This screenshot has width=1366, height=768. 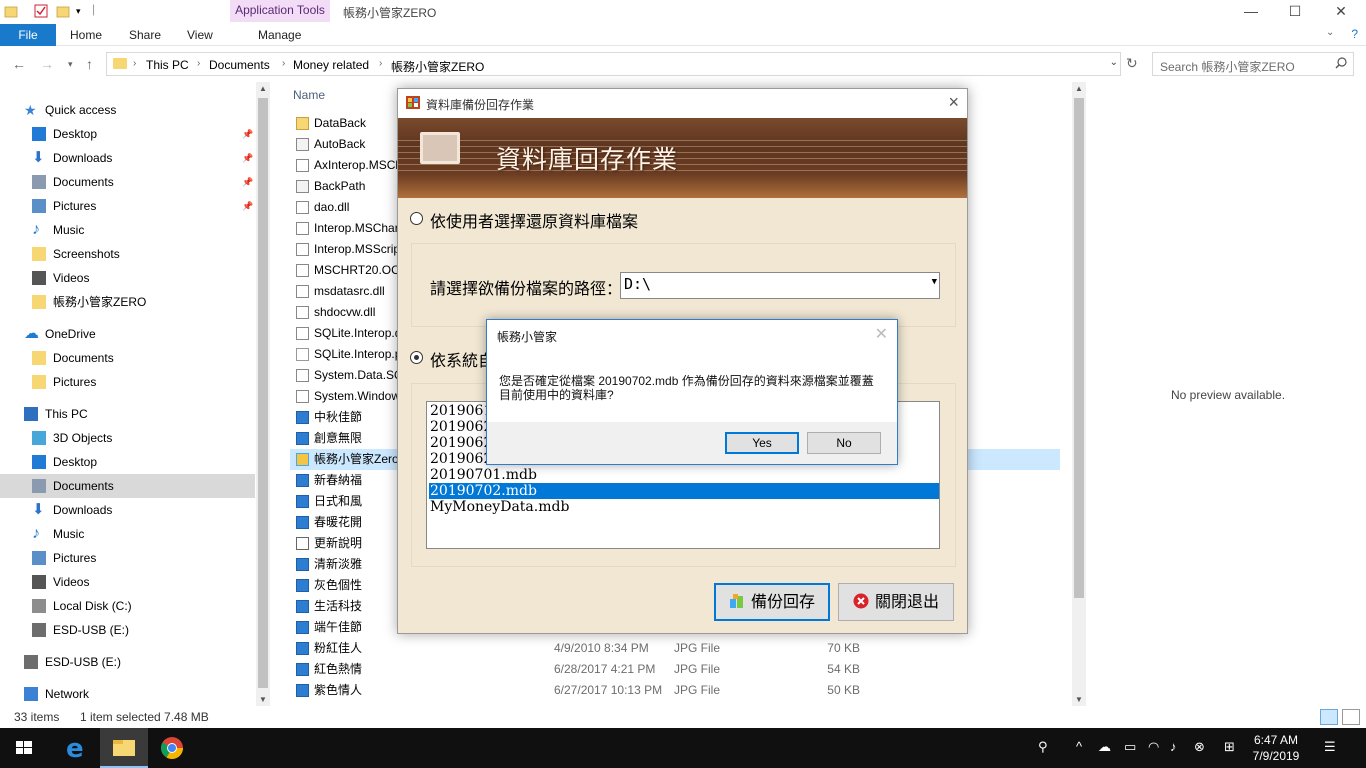 I want to click on restore-button: 備份回存, so click(x=772, y=602).